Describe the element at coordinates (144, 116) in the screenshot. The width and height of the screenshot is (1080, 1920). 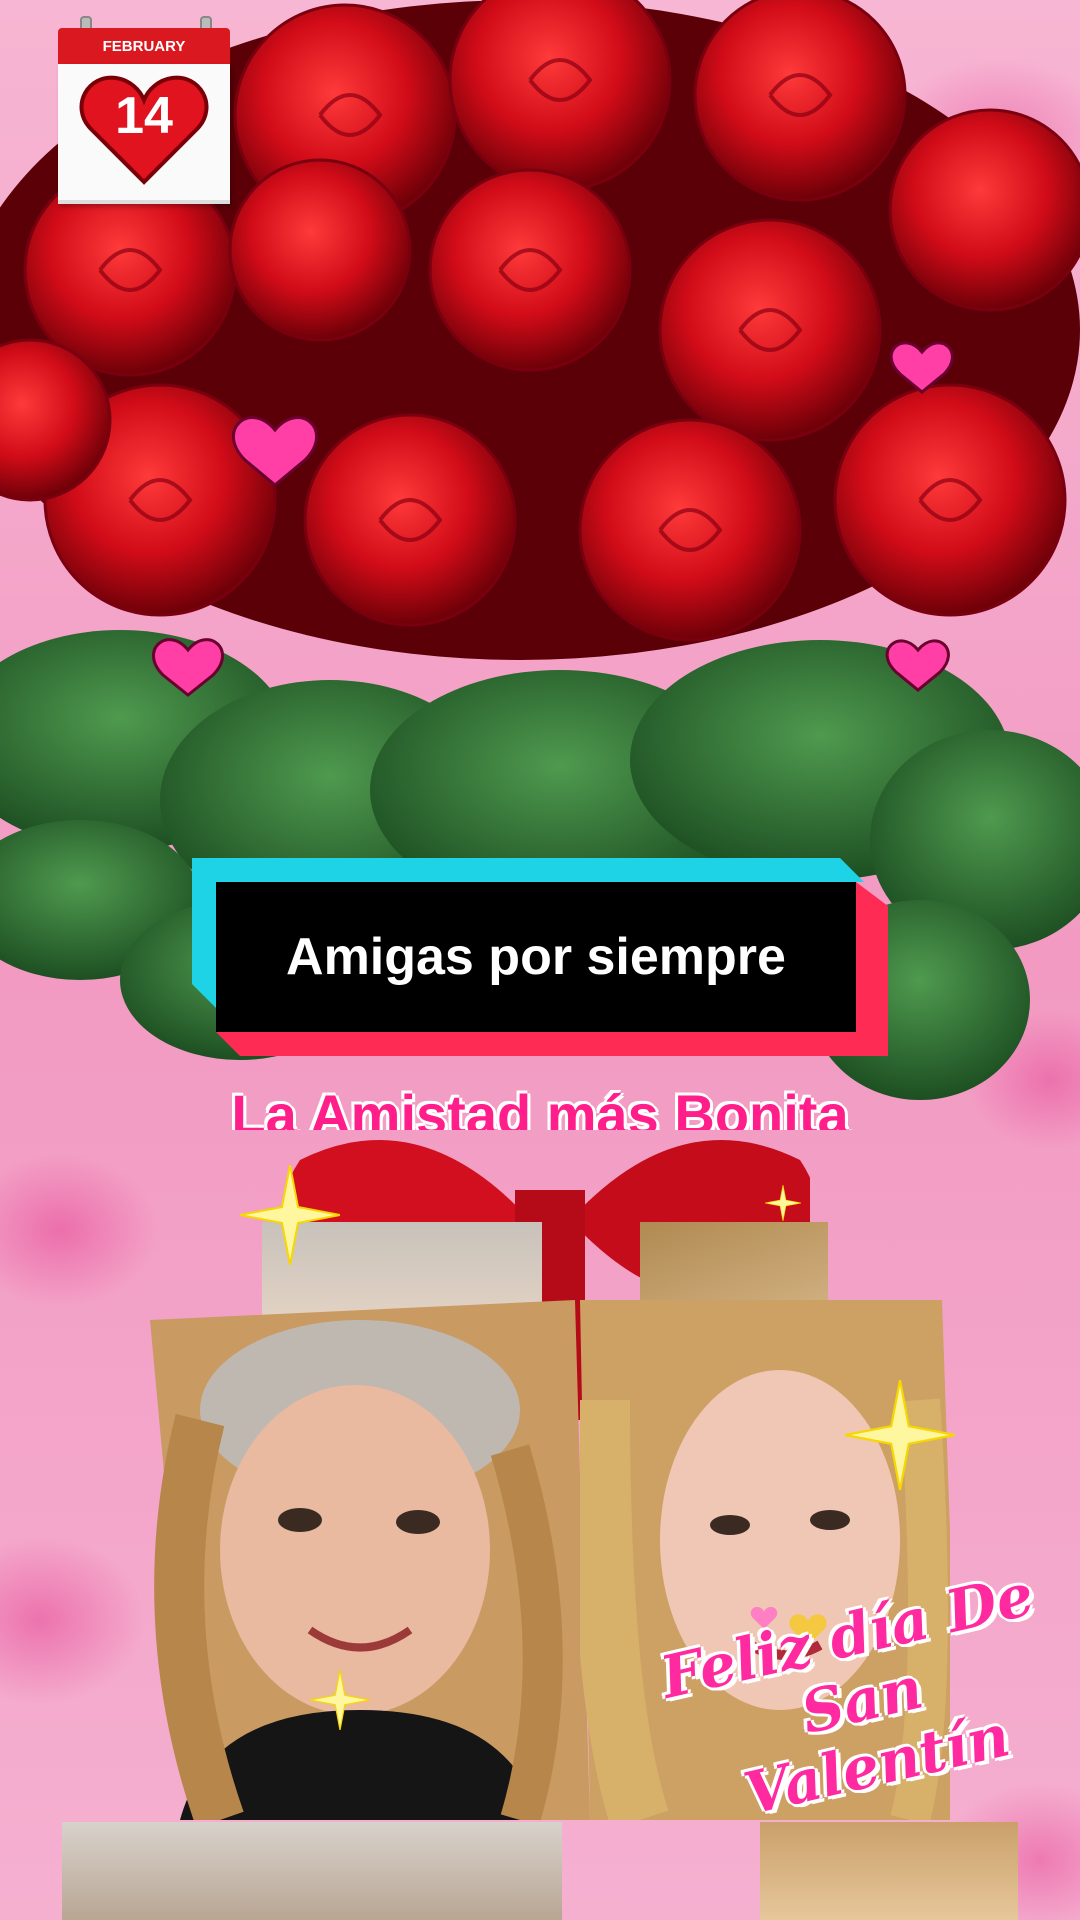
I see `calendar-day: 14` at that location.